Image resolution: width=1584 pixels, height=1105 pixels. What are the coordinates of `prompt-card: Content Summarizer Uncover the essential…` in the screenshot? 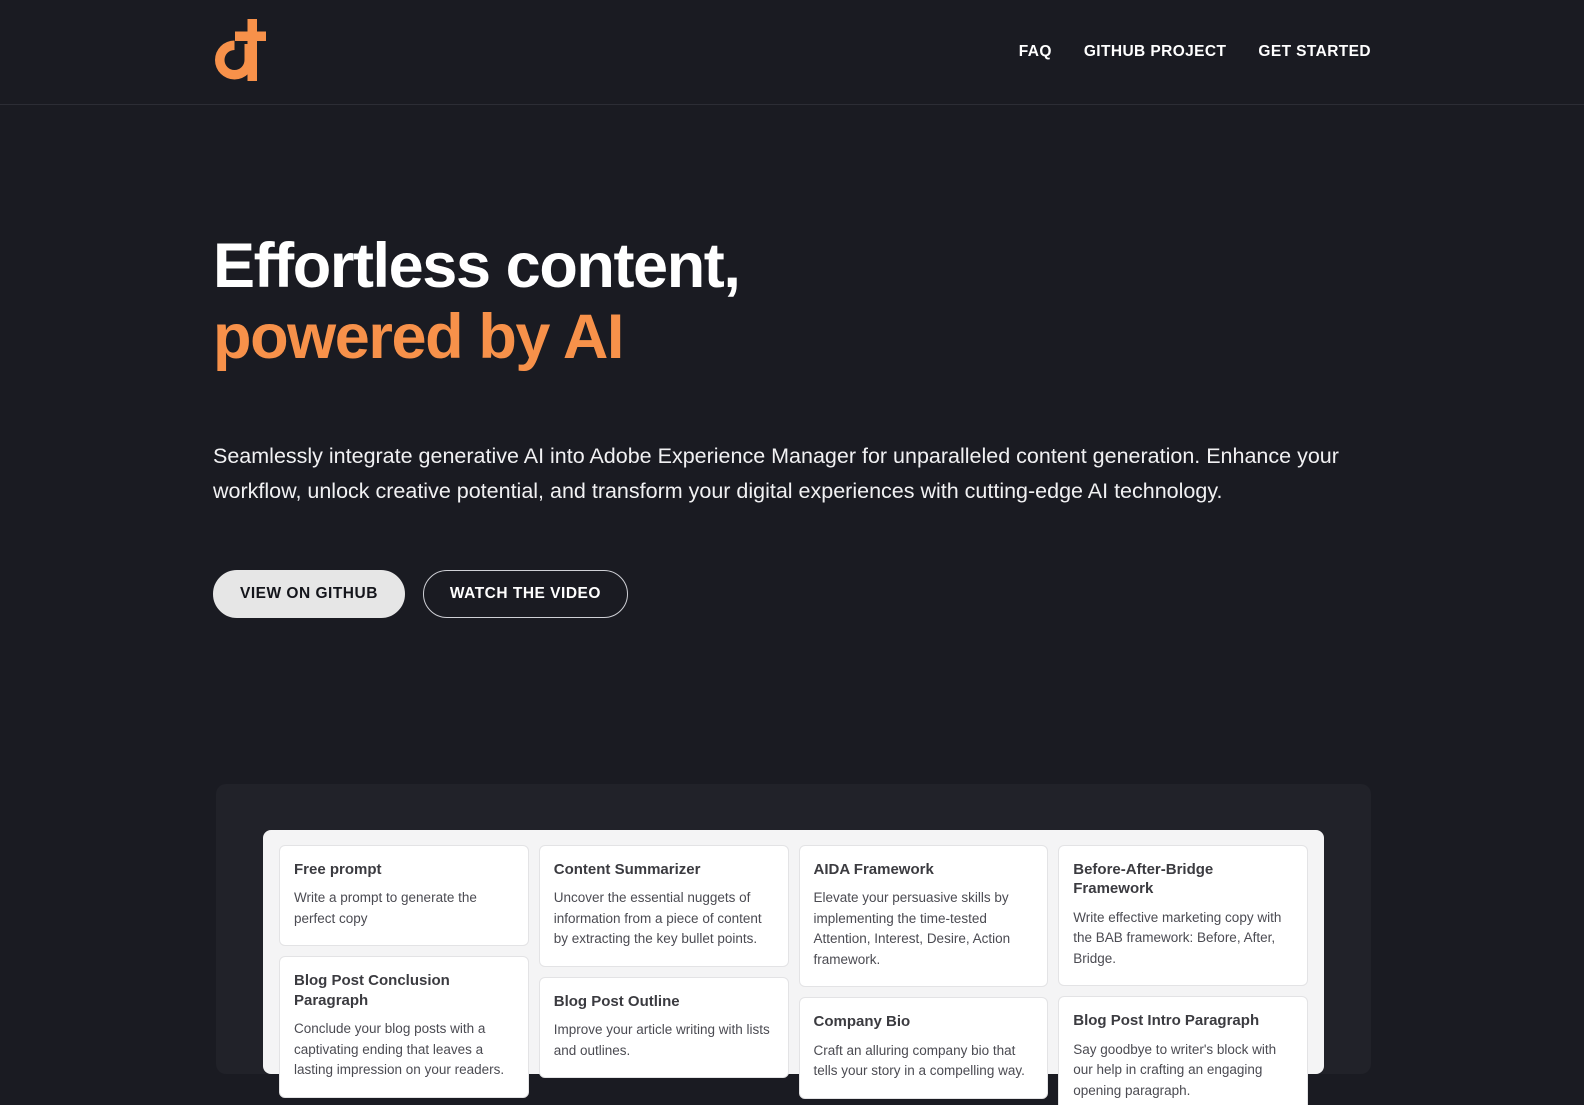 It's located at (663, 905).